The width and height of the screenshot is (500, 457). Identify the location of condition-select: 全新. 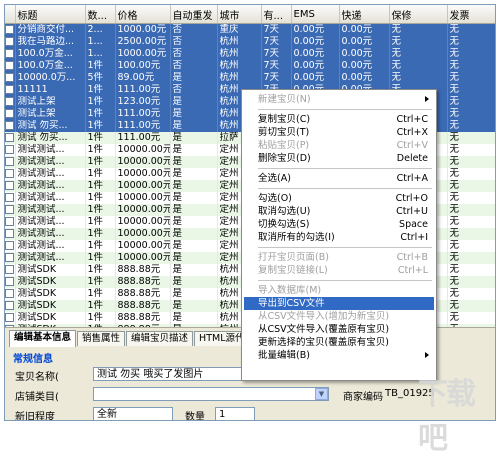
(133, 413).